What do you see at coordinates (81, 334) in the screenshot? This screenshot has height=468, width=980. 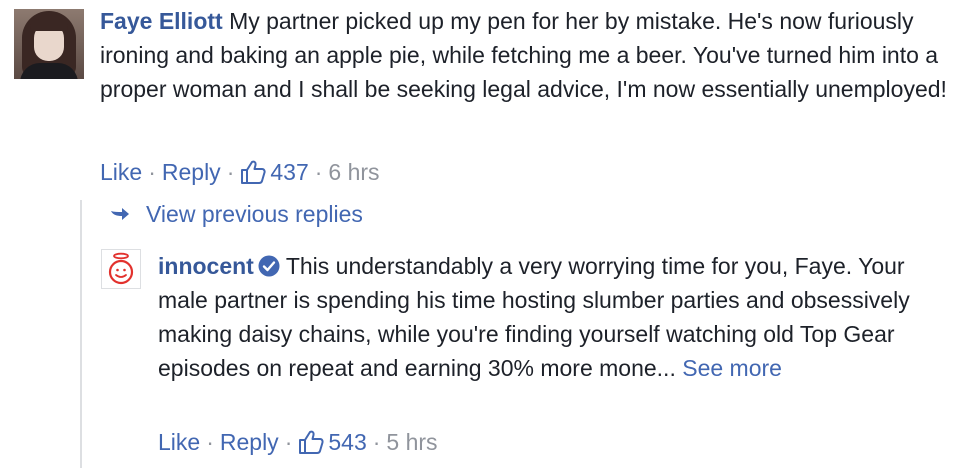 I see `thread-line` at bounding box center [81, 334].